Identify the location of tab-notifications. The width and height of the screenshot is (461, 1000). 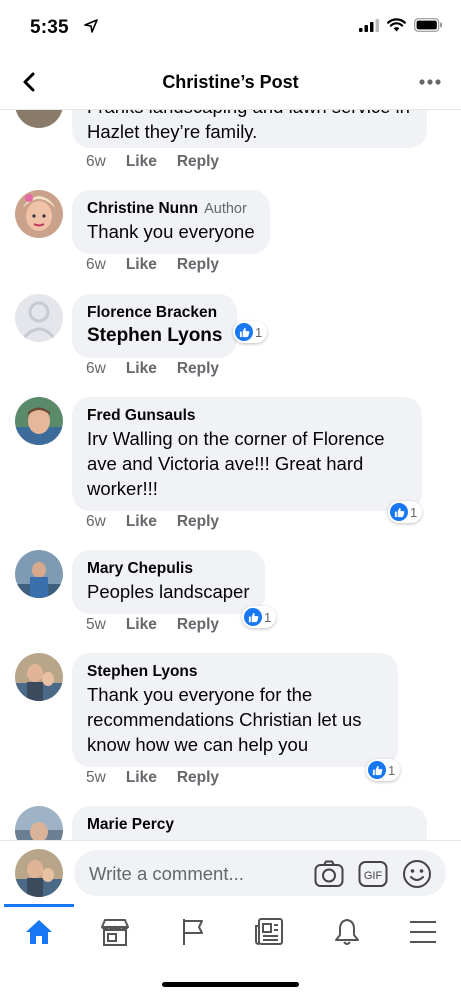
(347, 932).